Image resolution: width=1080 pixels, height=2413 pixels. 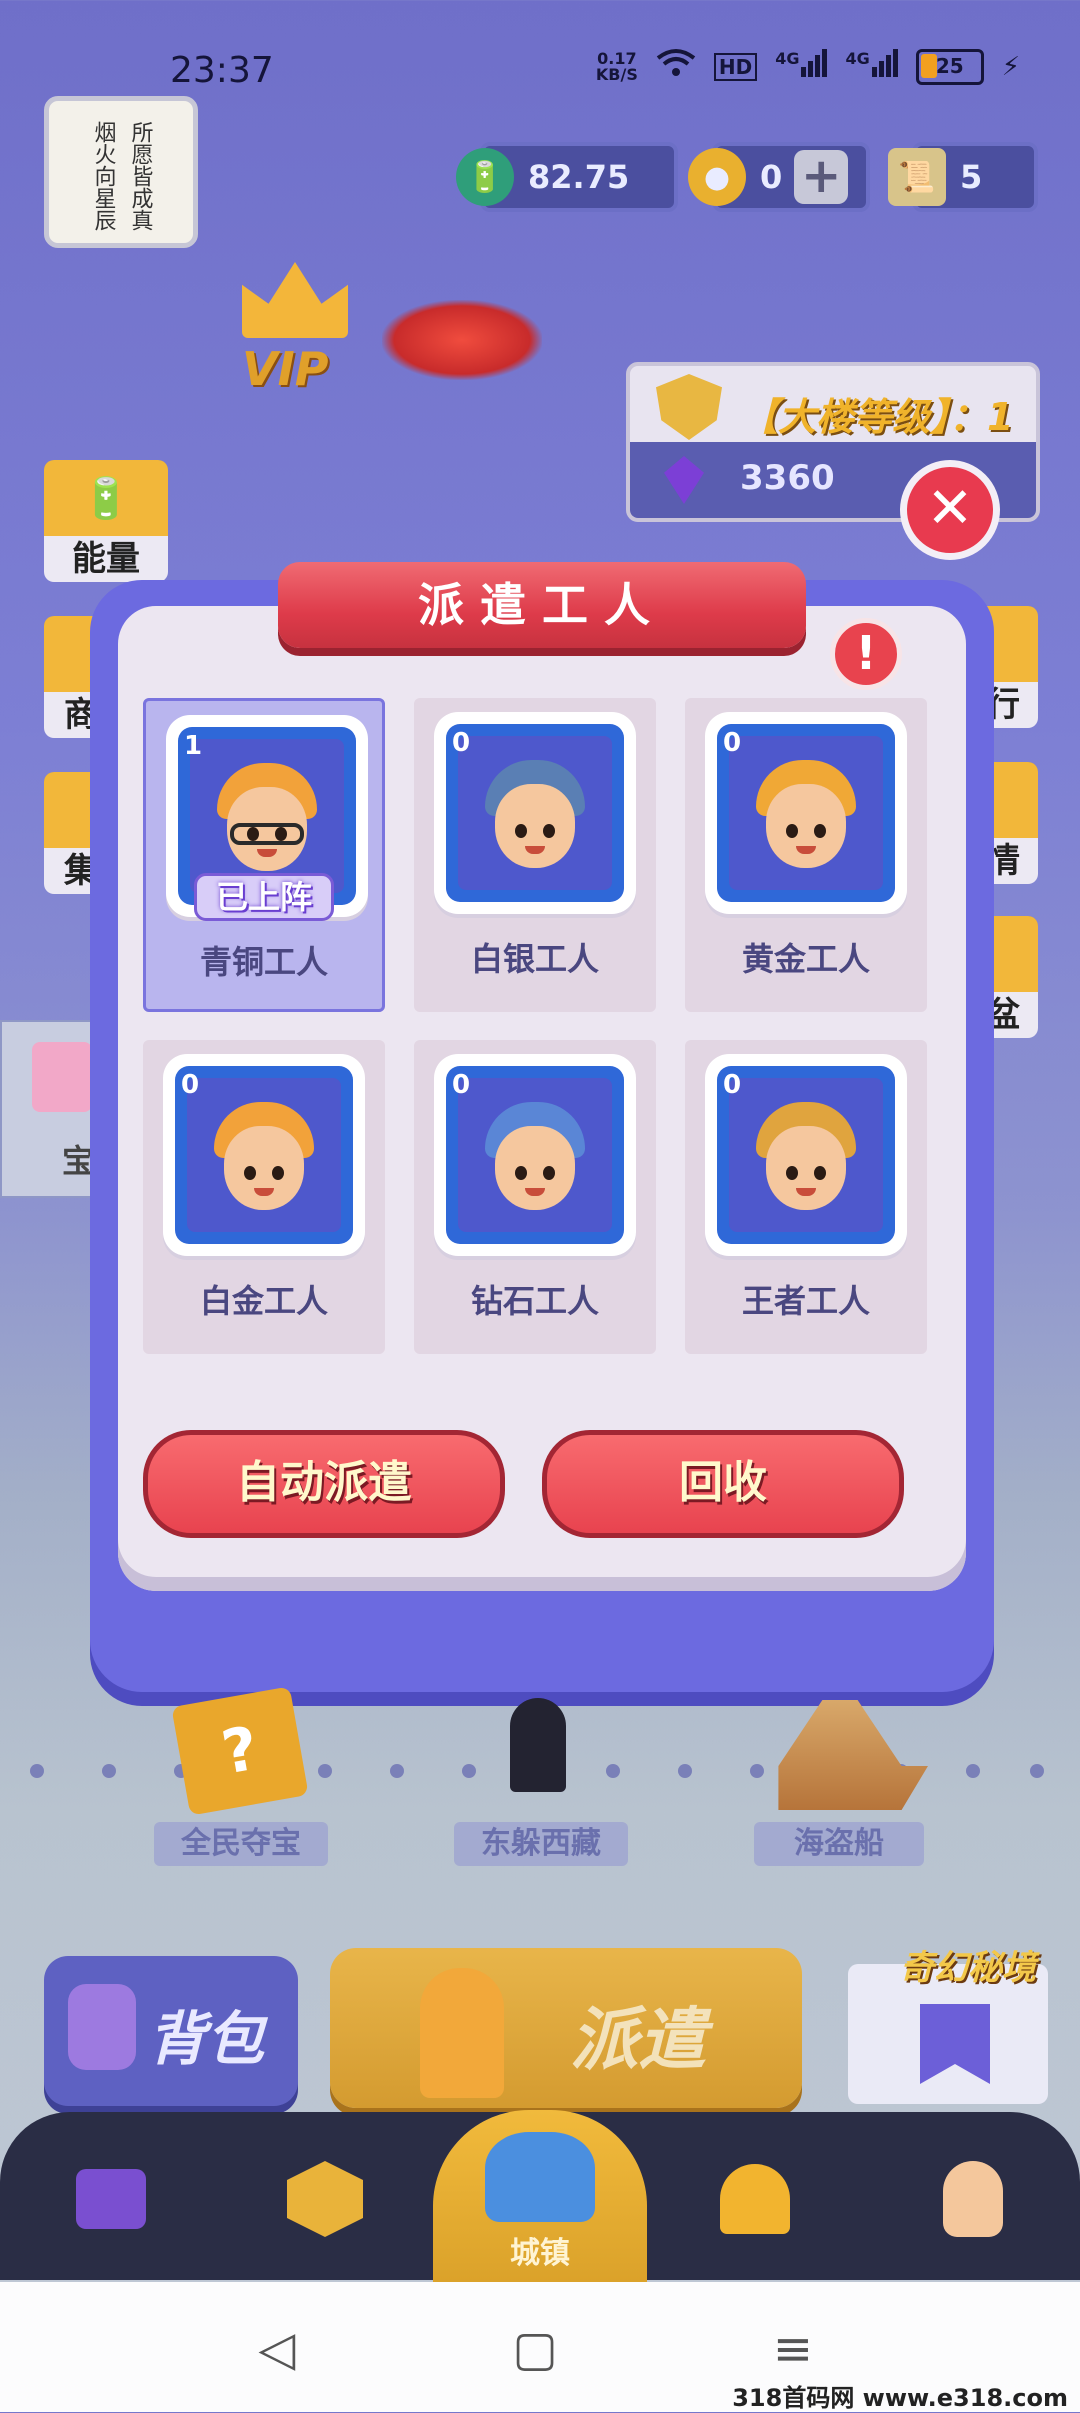 I want to click on fantasy-realm-label: 奇幻秘境, so click(x=968, y=1968).